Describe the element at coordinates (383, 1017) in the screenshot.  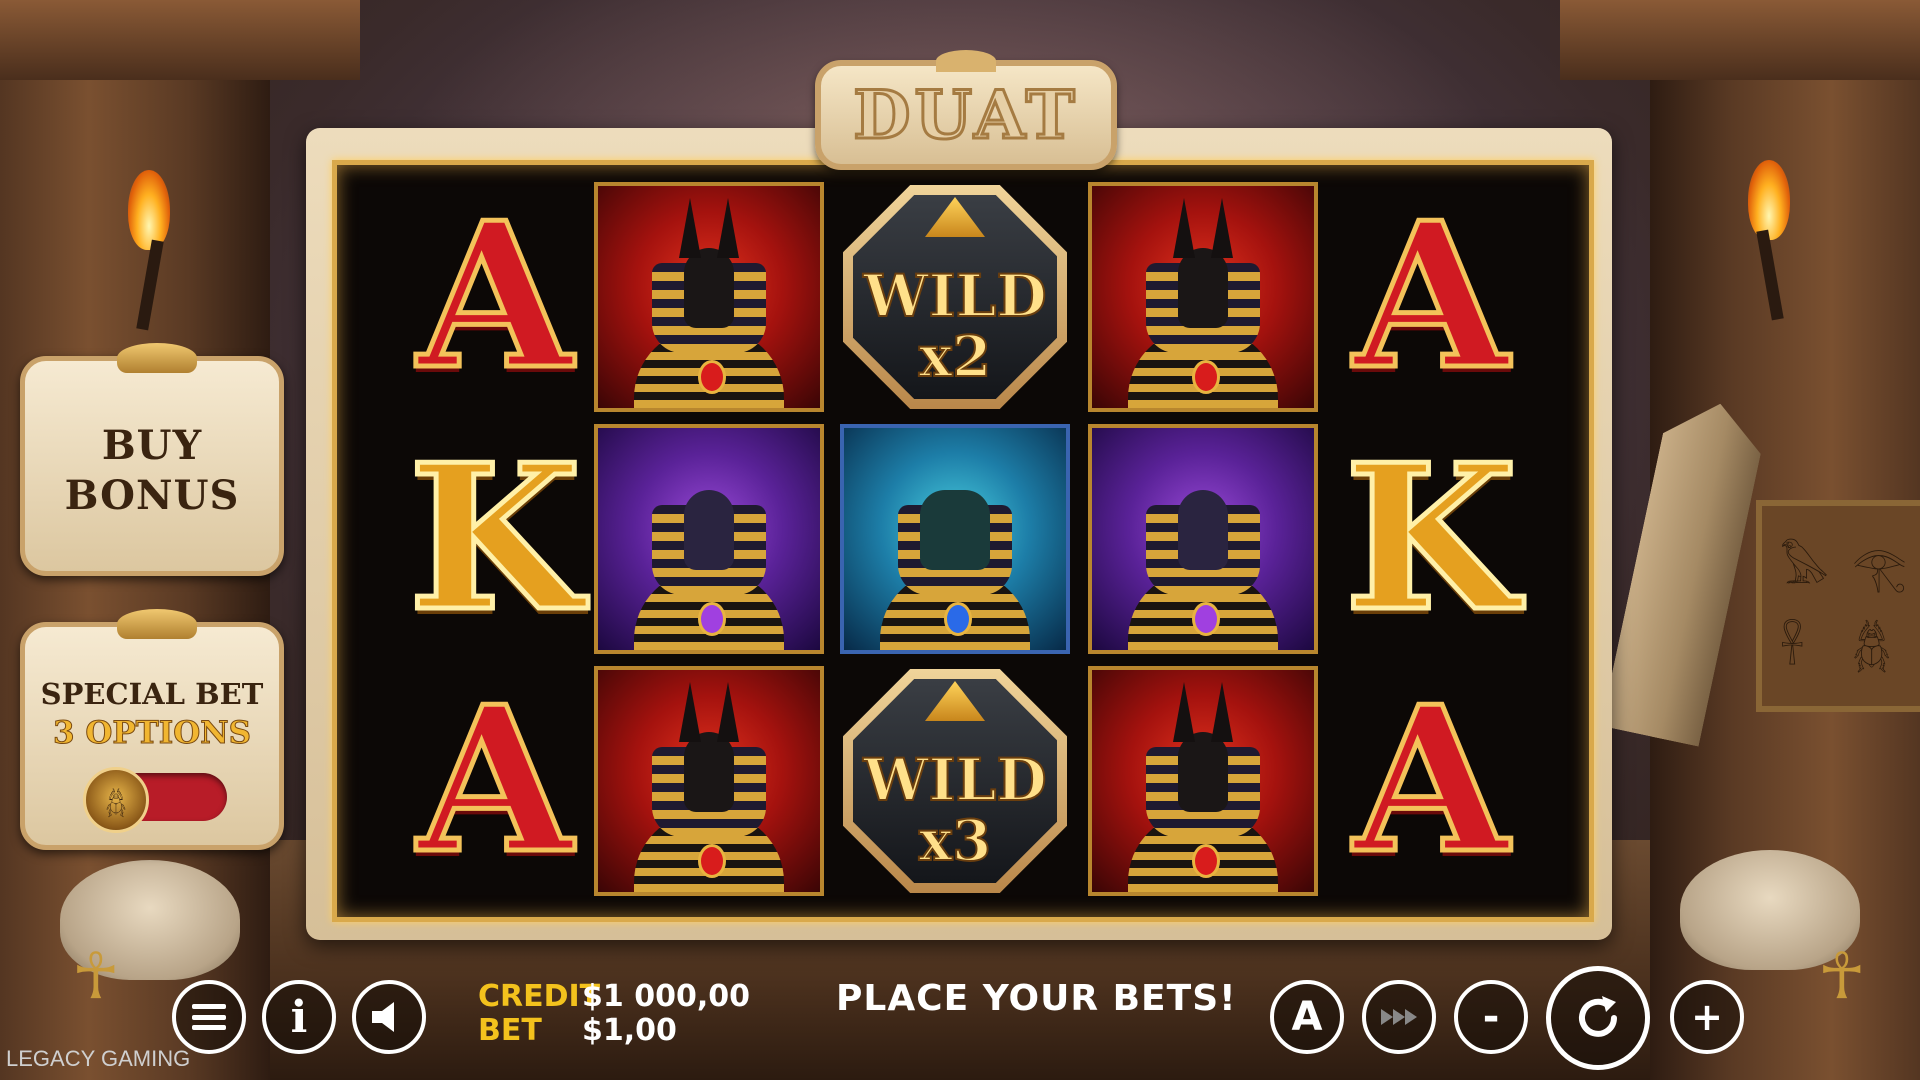
I see `speaker-icon` at that location.